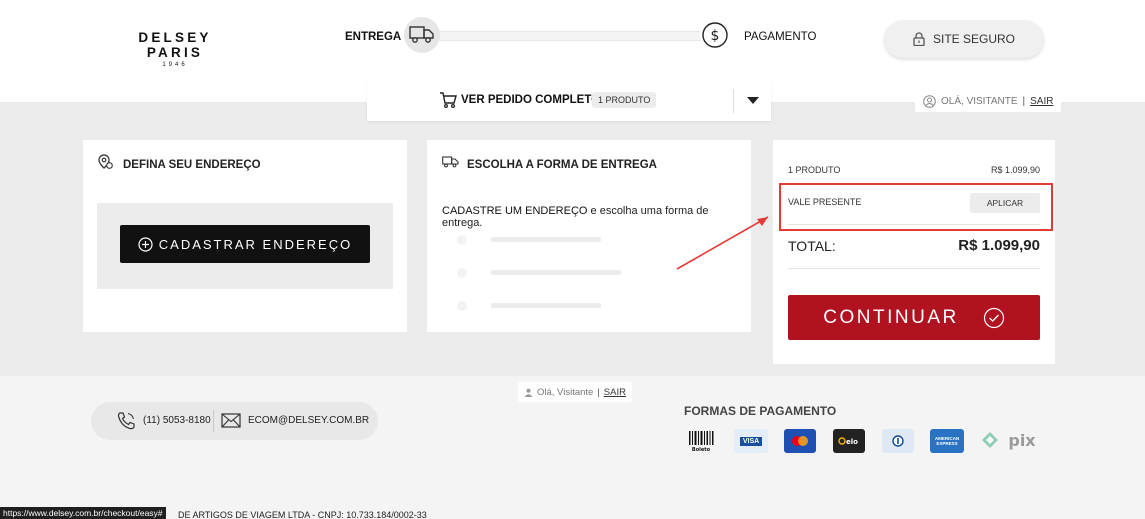 The width and height of the screenshot is (1145, 519). Describe the element at coordinates (919, 39) in the screenshot. I see `lock-icon` at that location.